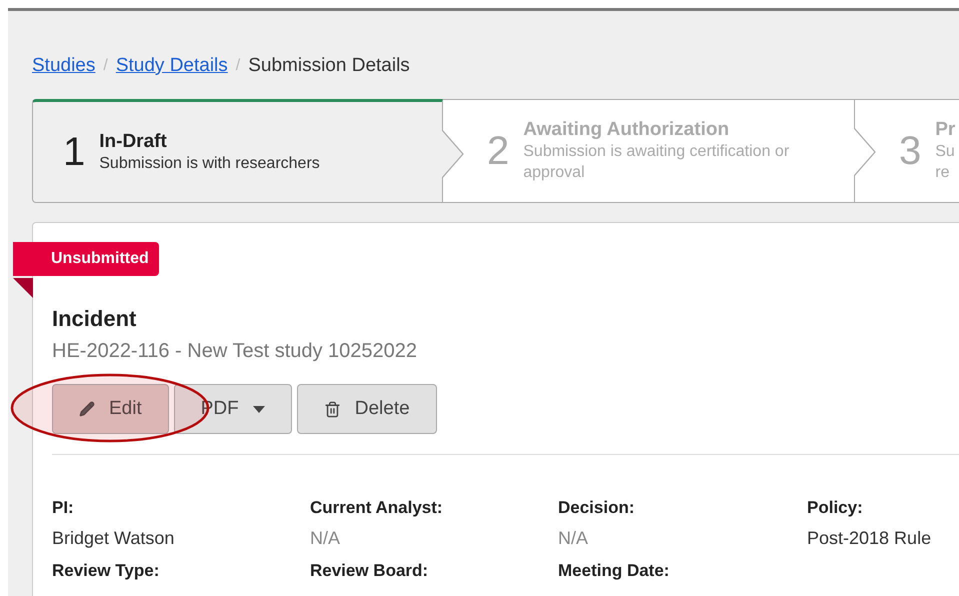 The image size is (959, 596). What do you see at coordinates (370, 571) in the screenshot?
I see `detail-label: Review Board:` at bounding box center [370, 571].